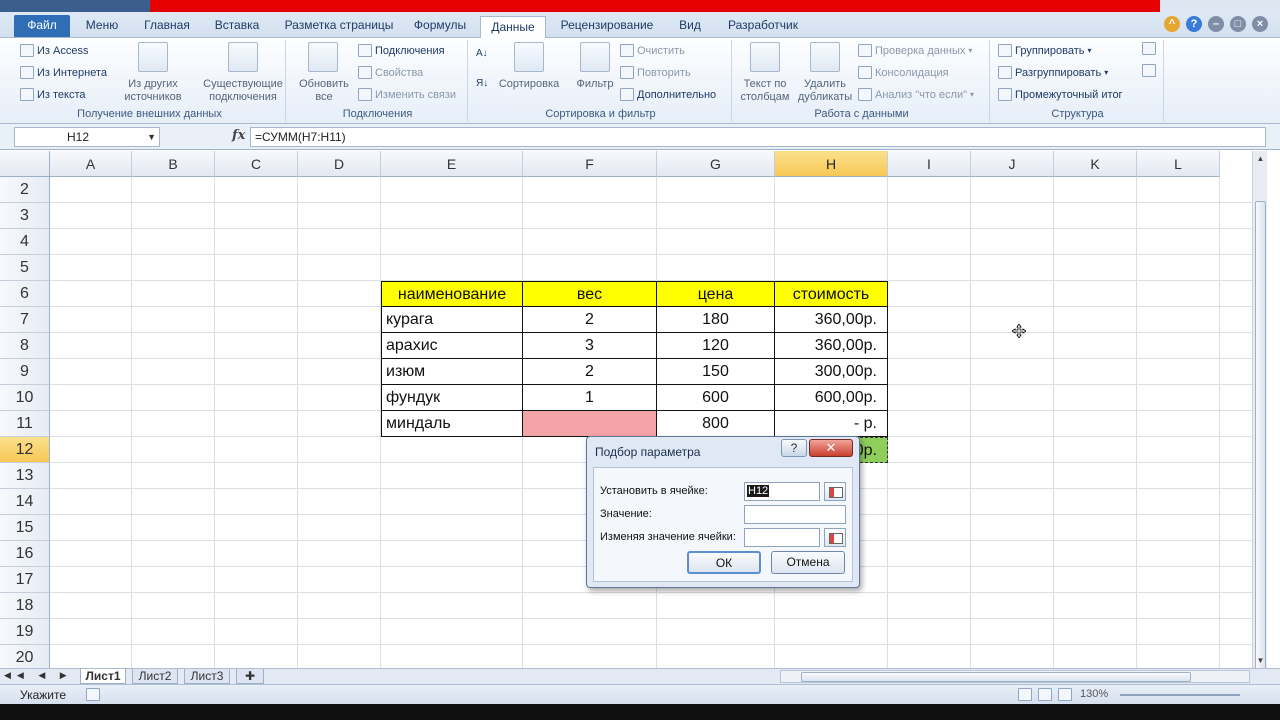 This screenshot has width=1280, height=720. Describe the element at coordinates (1095, 164) in the screenshot. I see `column-header: K` at that location.